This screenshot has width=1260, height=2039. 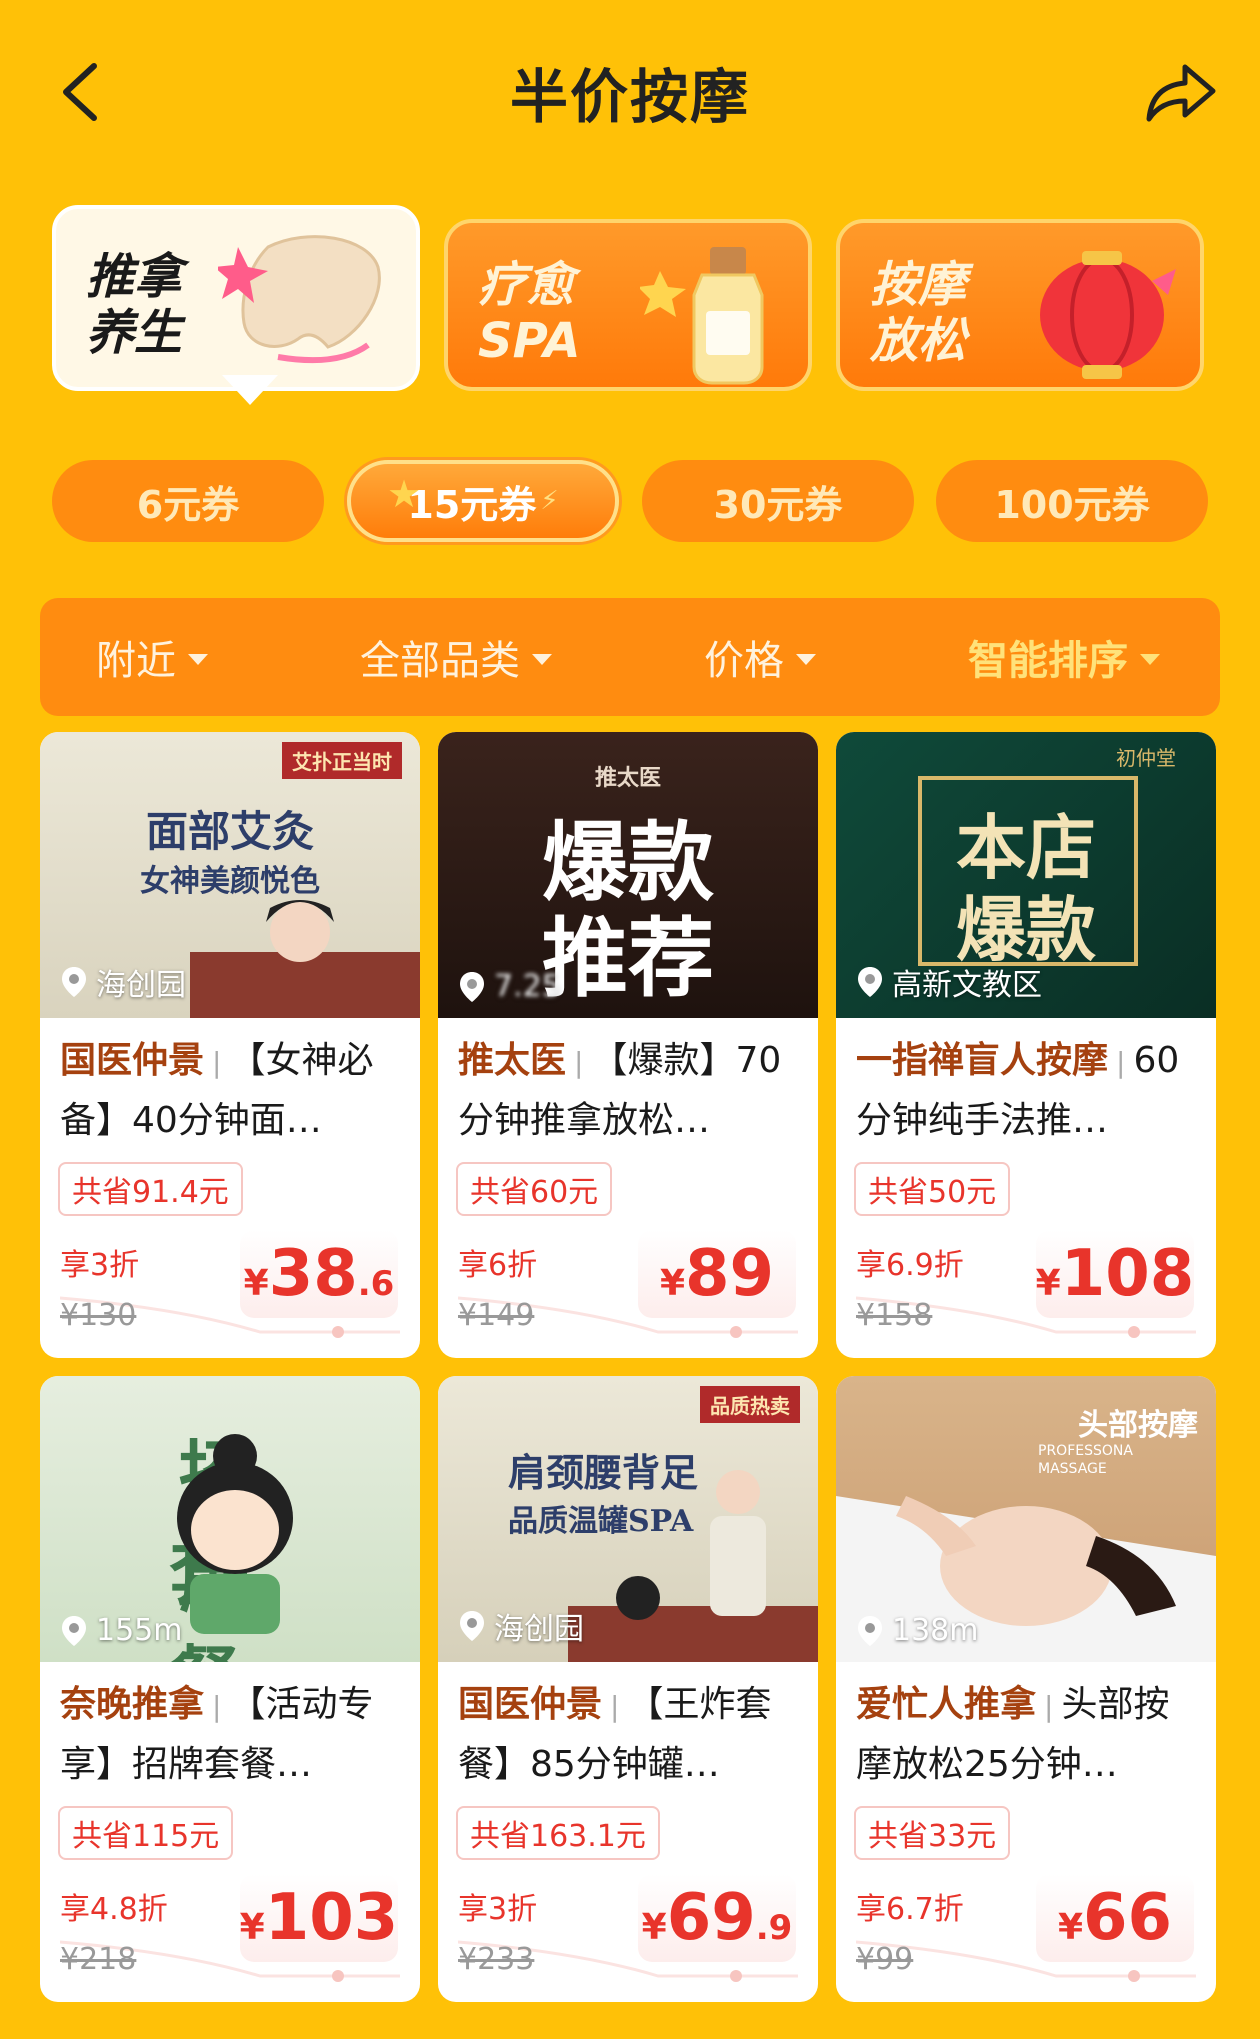 I want to click on category-label: 疗愈 SPA, so click(x=529, y=313).